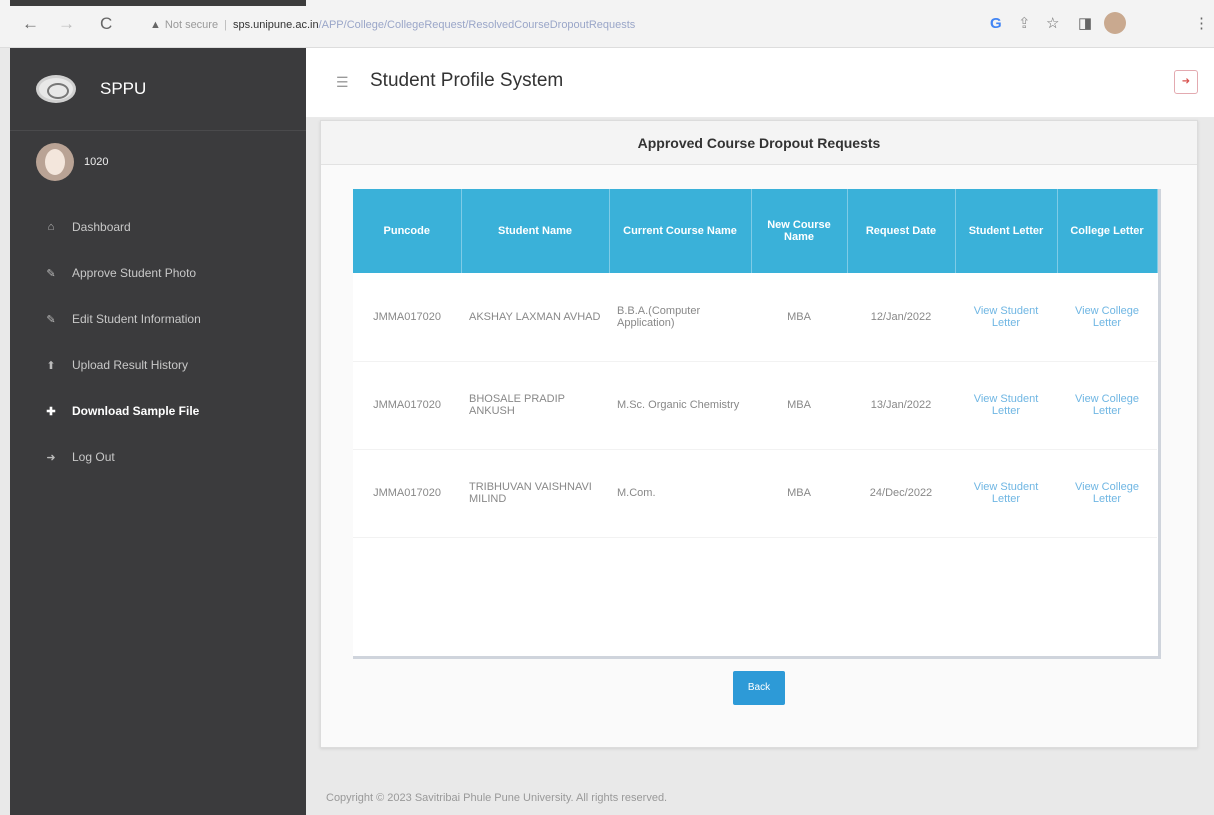  I want to click on card-title: Approved Course Dropout Requests, so click(759, 143).